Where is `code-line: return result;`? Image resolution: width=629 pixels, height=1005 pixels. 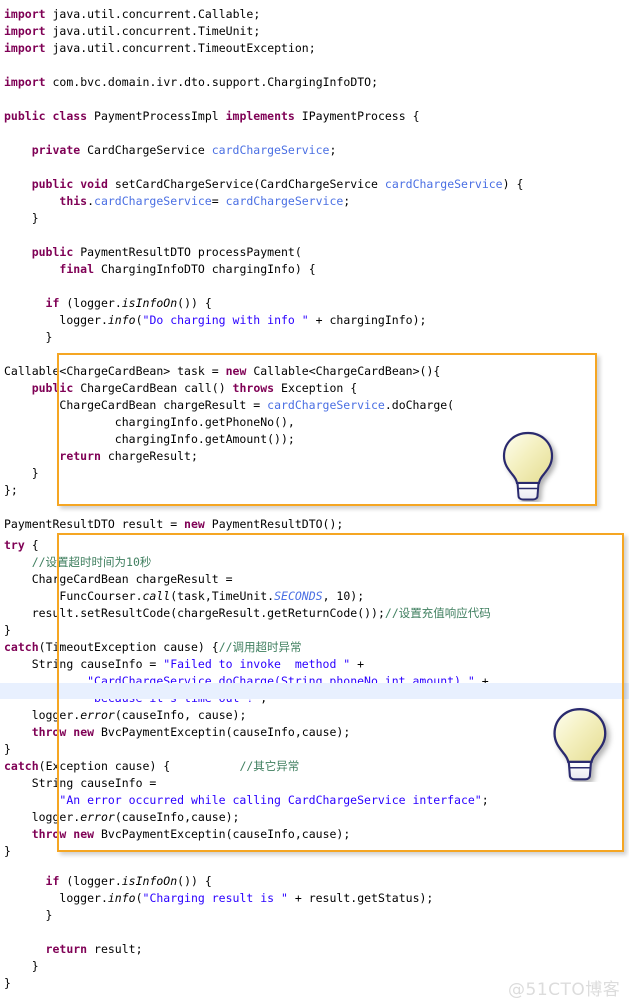 code-line: return result; is located at coordinates (94, 949).